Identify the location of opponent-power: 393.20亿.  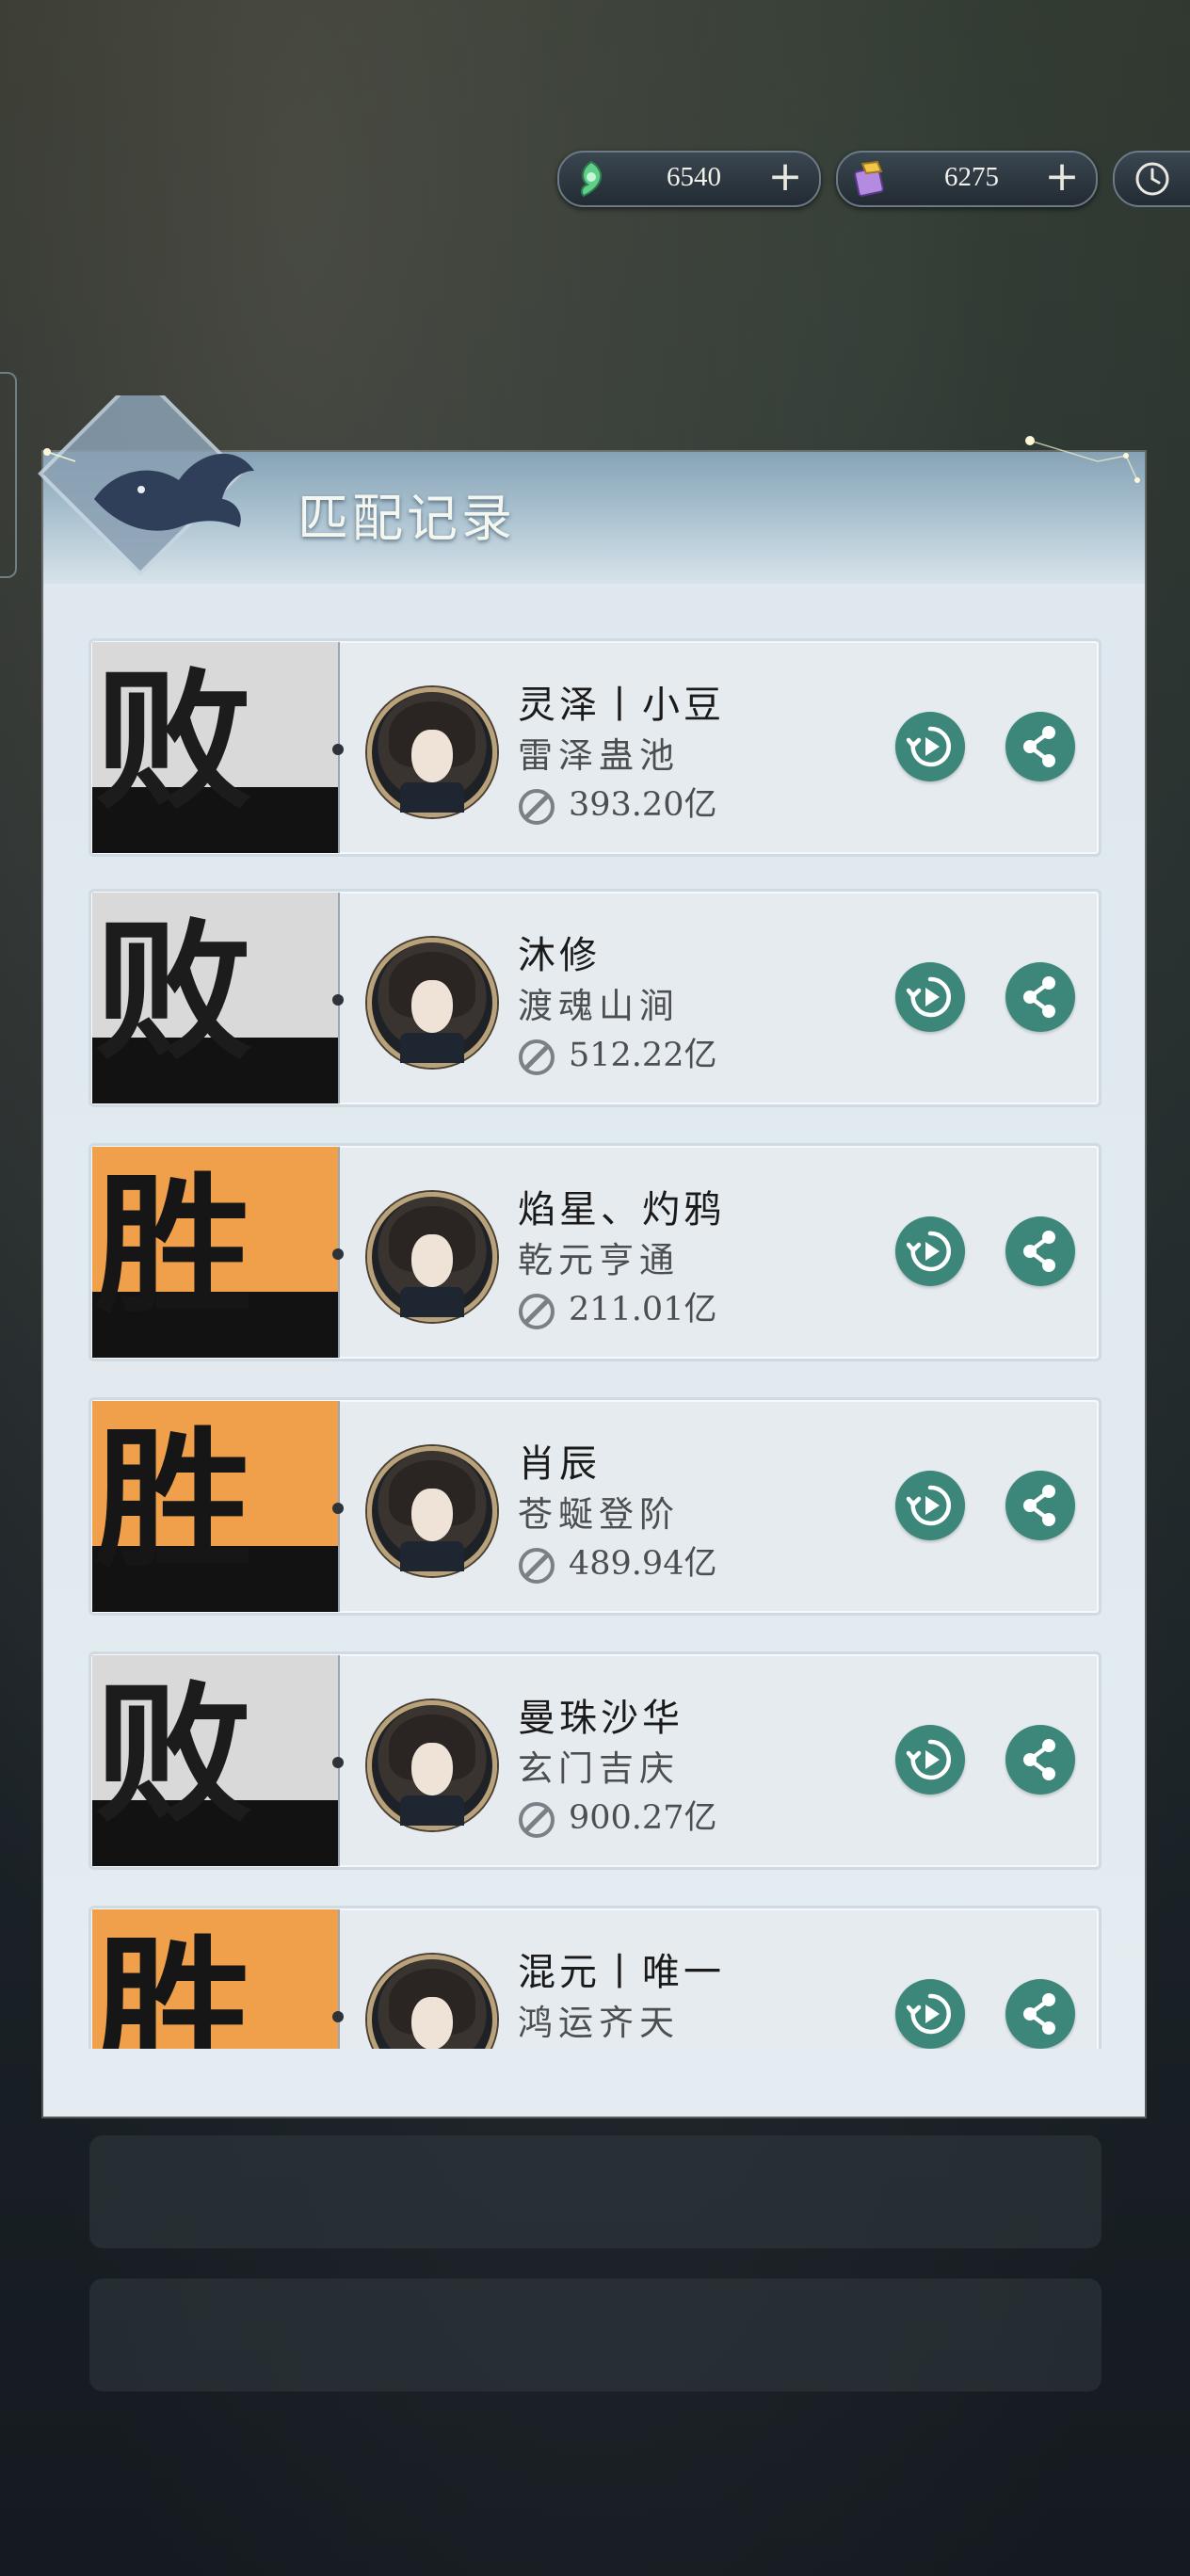
(617, 802).